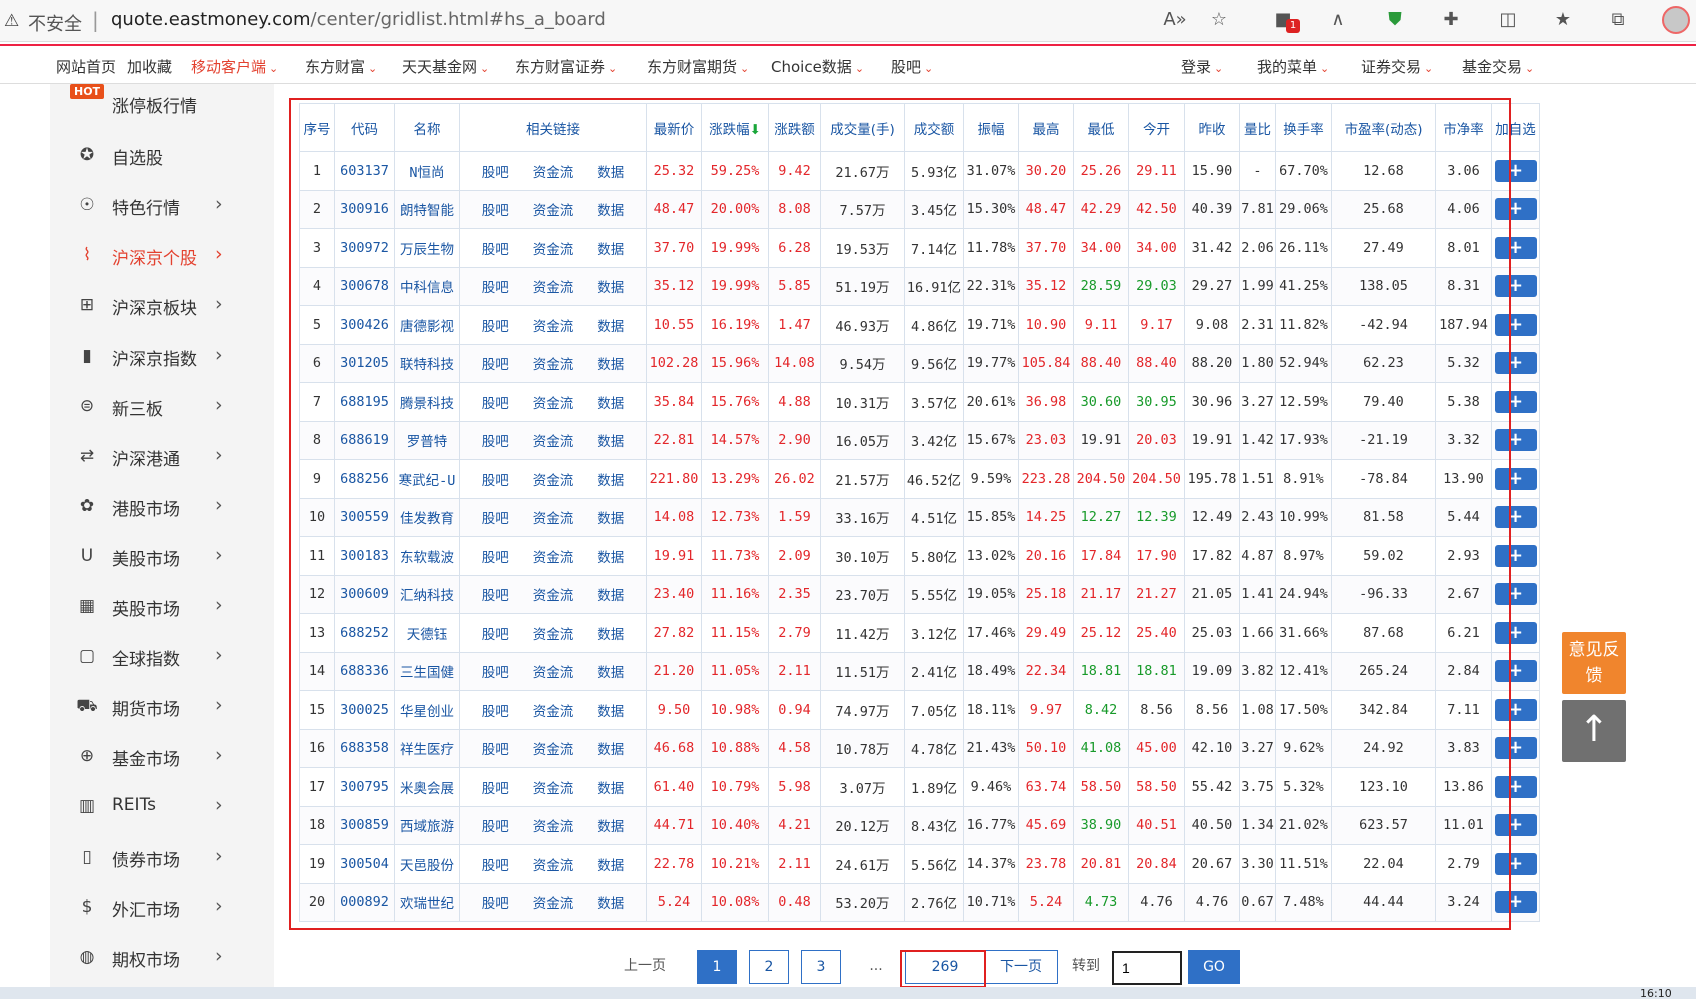 This screenshot has height=1000, width=1696. What do you see at coordinates (364, 440) in the screenshot?
I see `stock-code-link: 688619` at bounding box center [364, 440].